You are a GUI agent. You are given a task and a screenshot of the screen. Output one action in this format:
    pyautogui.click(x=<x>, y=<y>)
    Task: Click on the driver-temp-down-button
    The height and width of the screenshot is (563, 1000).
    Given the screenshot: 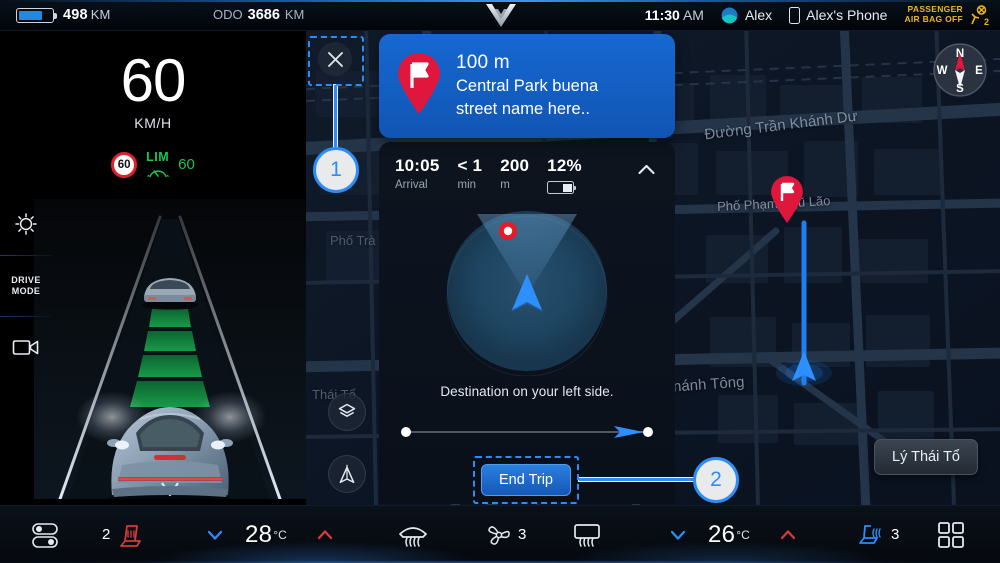 What is the action you would take?
    pyautogui.click(x=215, y=535)
    